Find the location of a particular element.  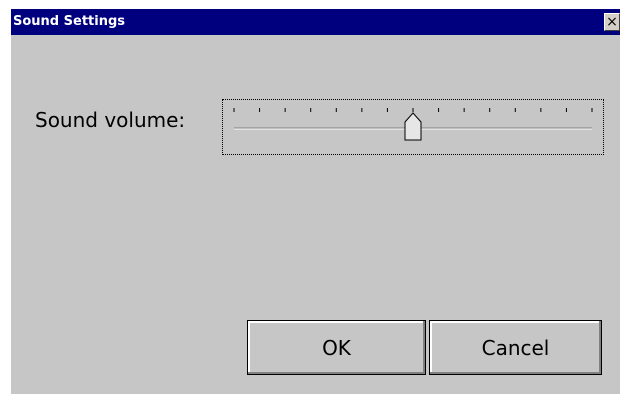

cancel-button: Cancel is located at coordinates (515, 347).